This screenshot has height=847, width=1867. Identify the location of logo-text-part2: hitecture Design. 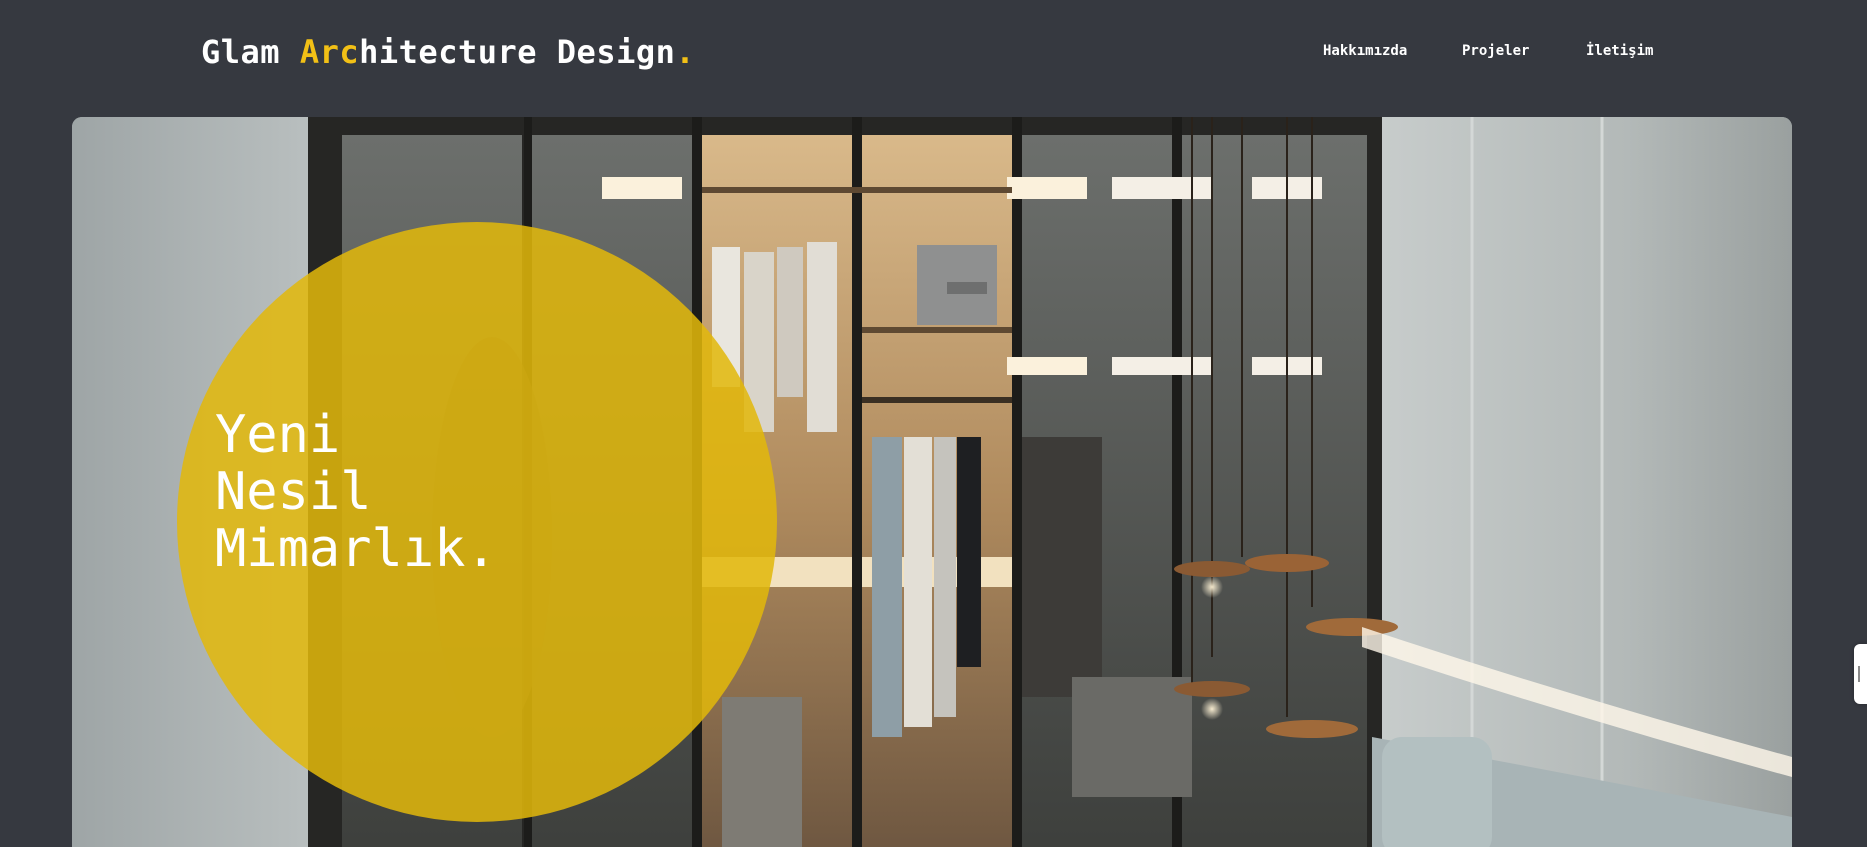
(517, 52).